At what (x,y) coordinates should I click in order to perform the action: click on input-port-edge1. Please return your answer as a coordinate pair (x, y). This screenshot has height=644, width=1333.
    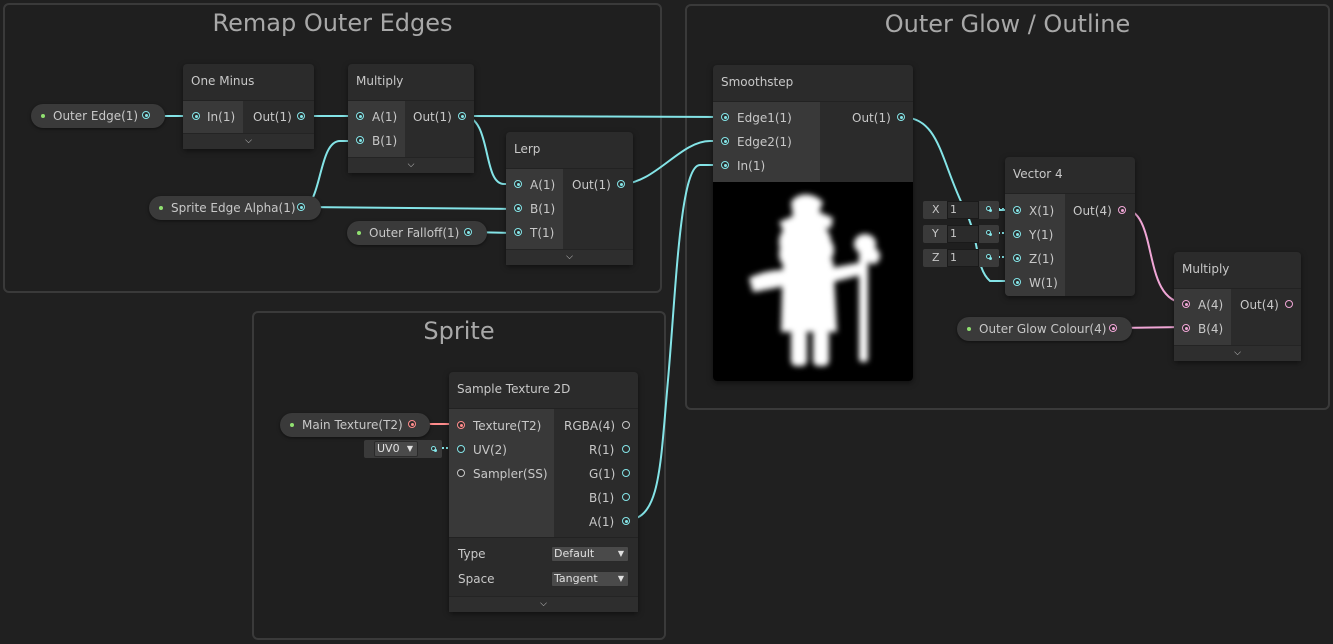
    Looking at the image, I should click on (725, 117).